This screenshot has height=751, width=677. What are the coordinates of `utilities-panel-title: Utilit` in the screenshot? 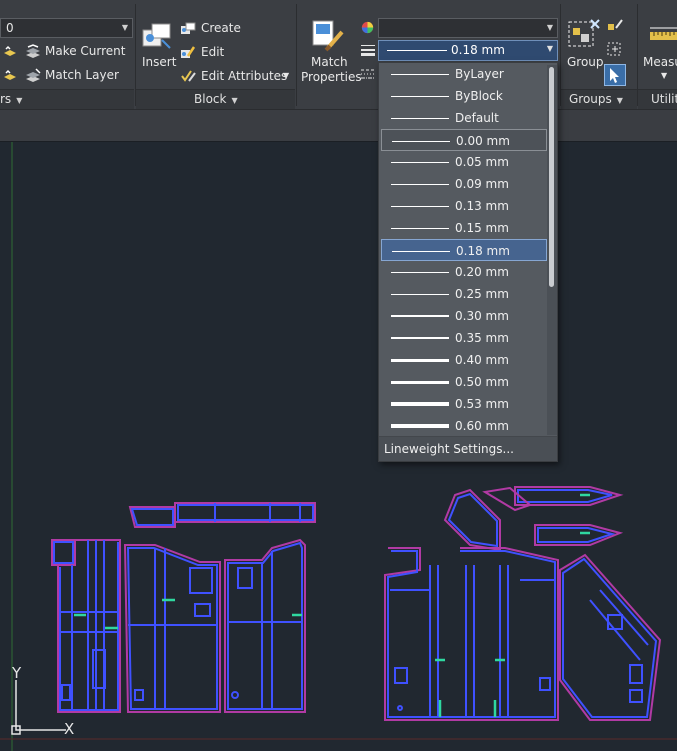 It's located at (664, 99).